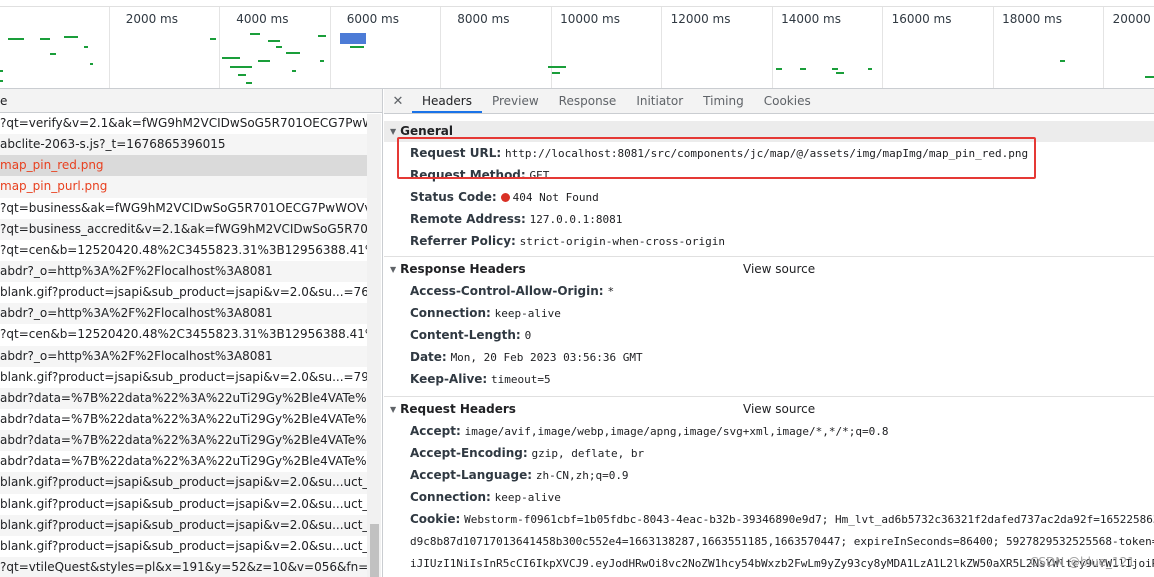 The image size is (1154, 577). I want to click on error-status-icon, so click(505, 197).